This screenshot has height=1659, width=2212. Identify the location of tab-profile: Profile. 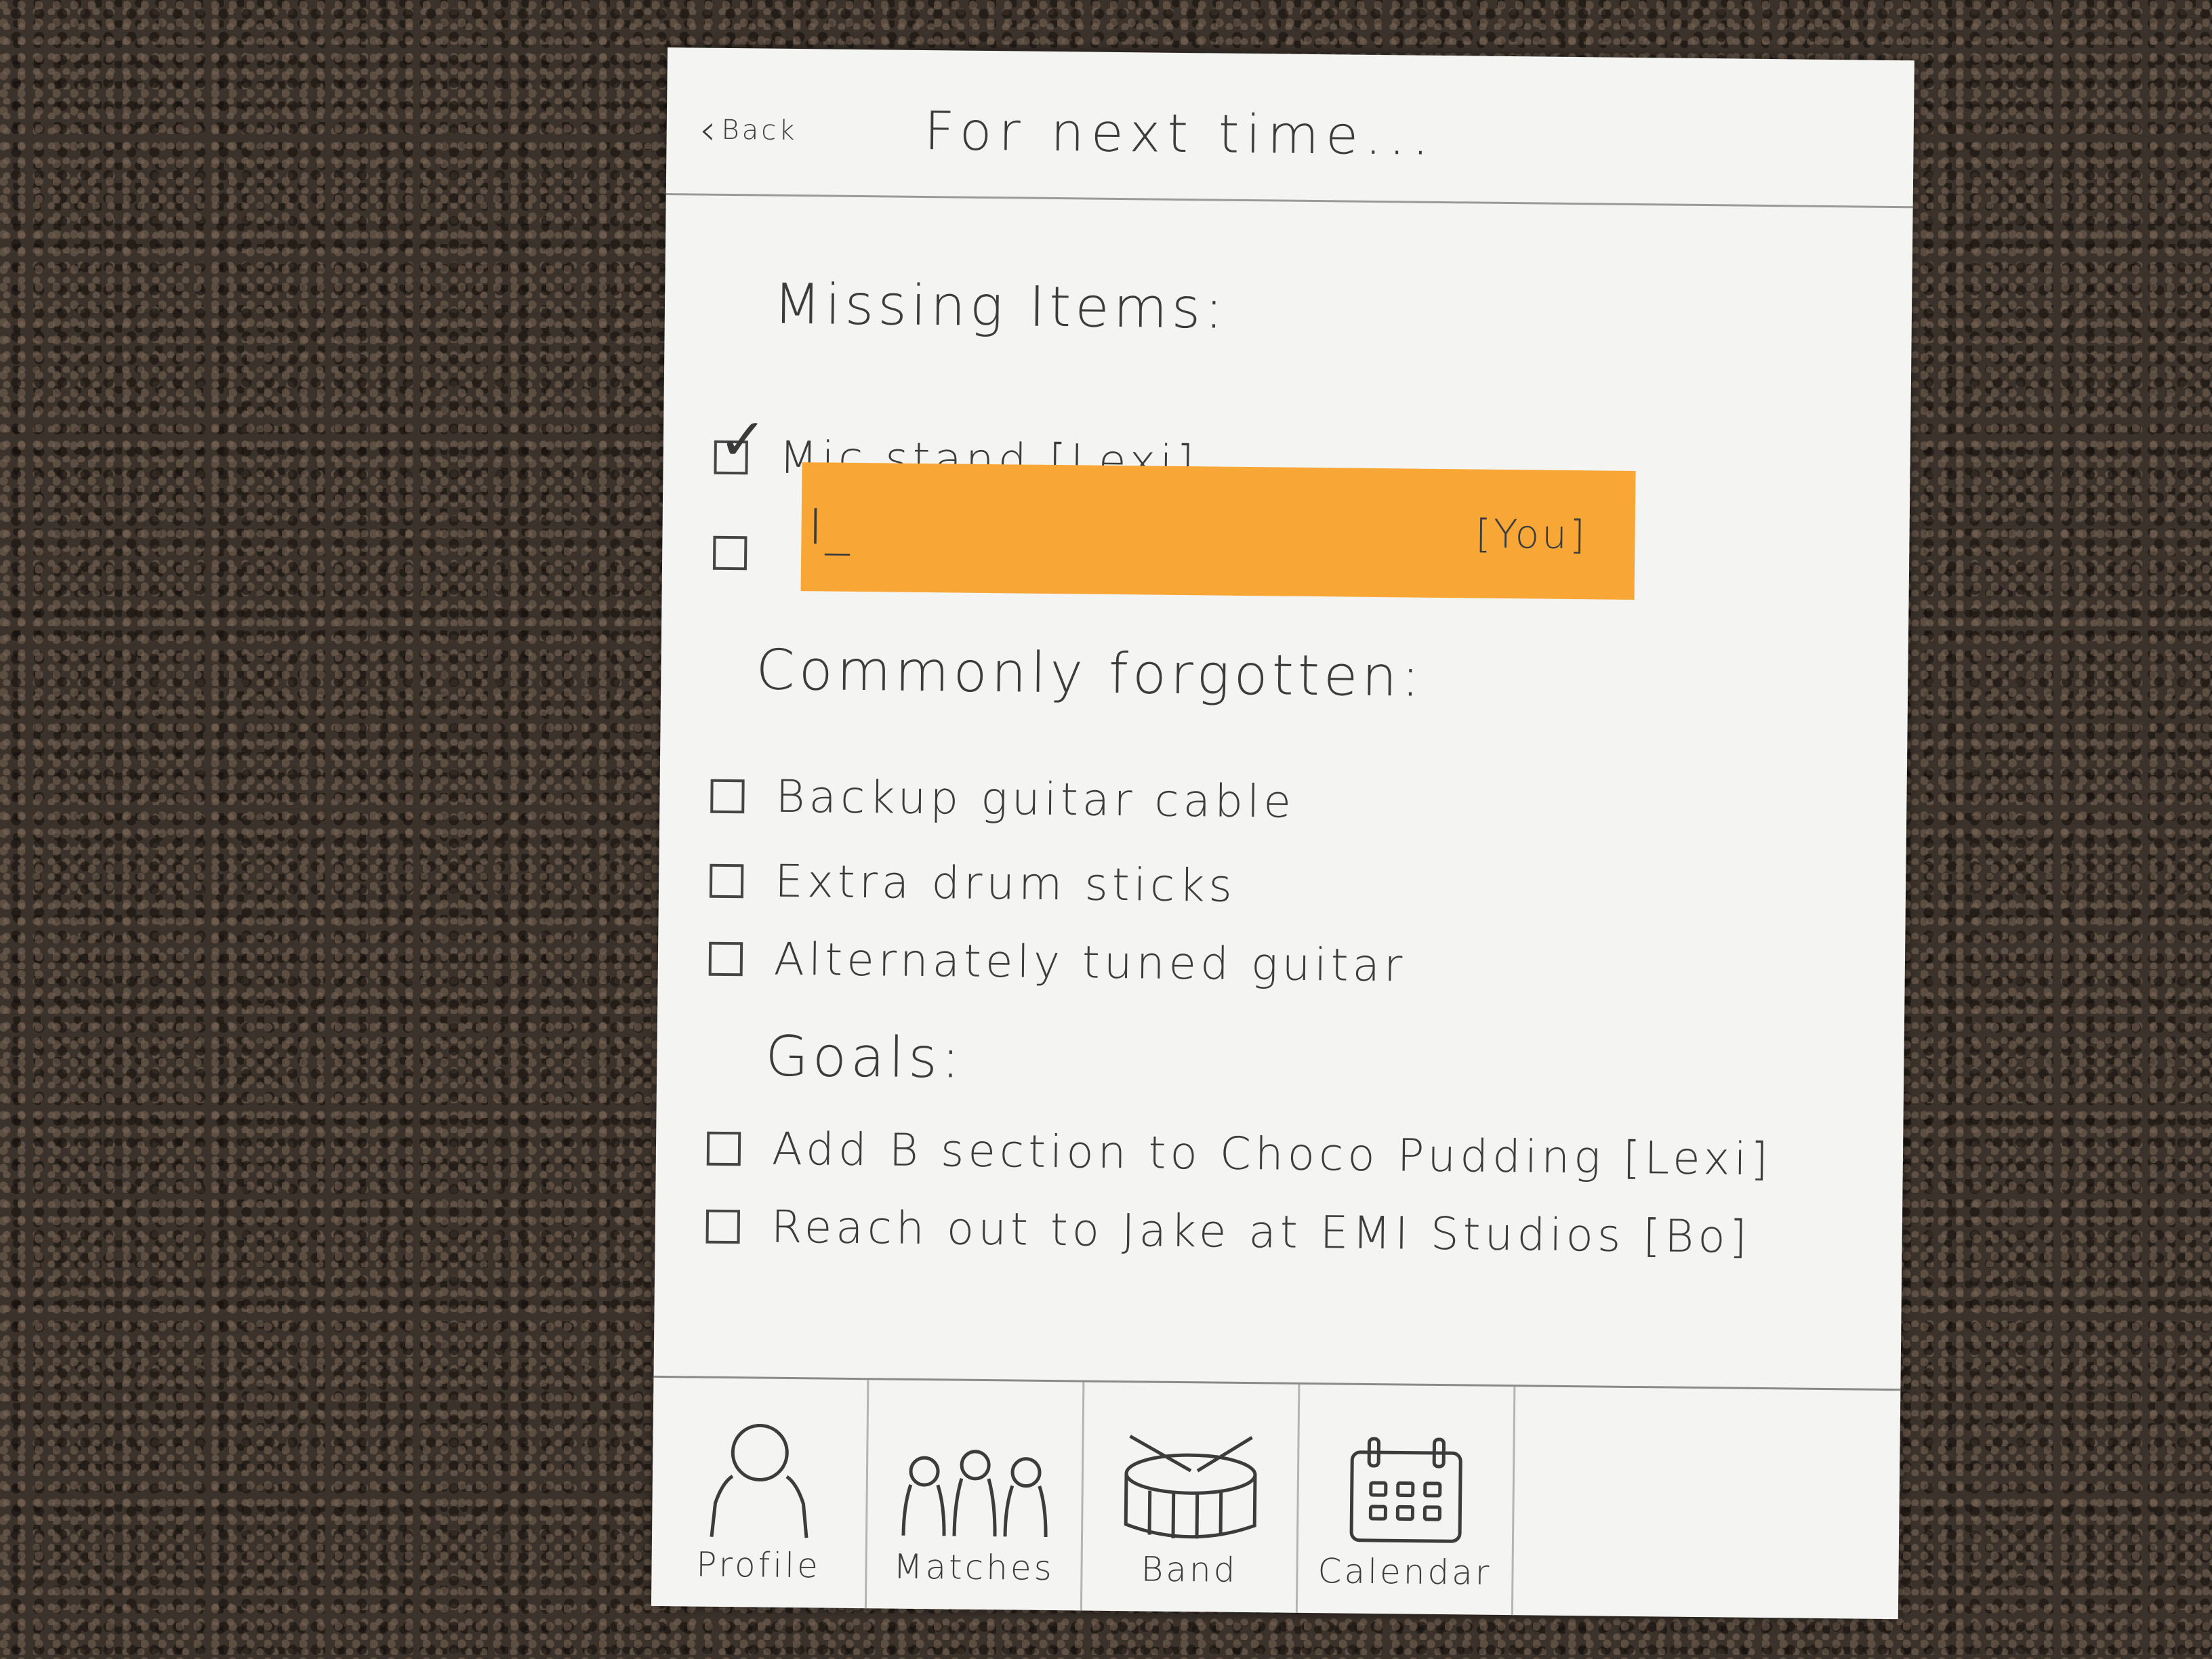
(760, 1494).